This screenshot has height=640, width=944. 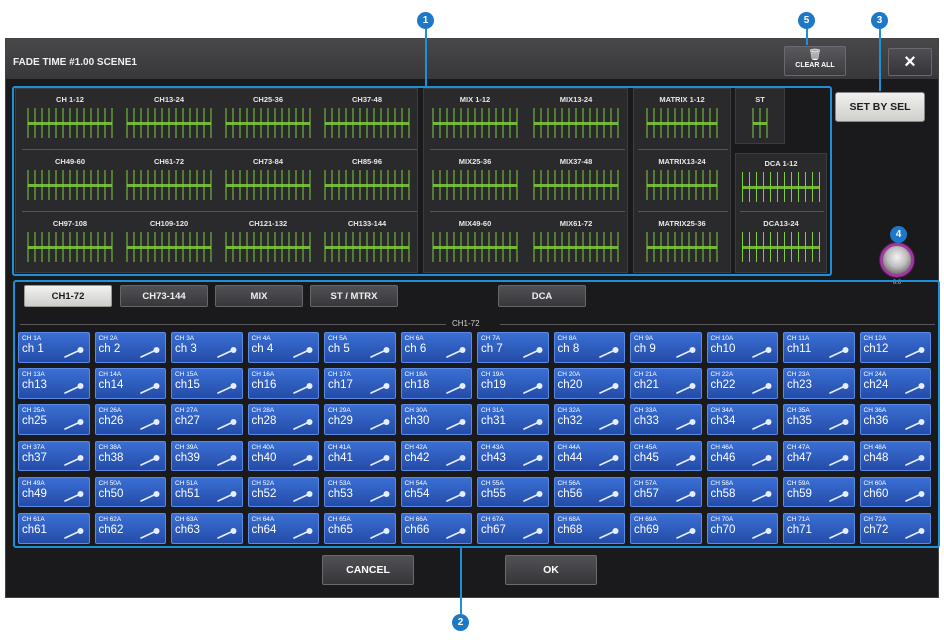 What do you see at coordinates (368, 570) in the screenshot?
I see `cancel-button: CANCEL` at bounding box center [368, 570].